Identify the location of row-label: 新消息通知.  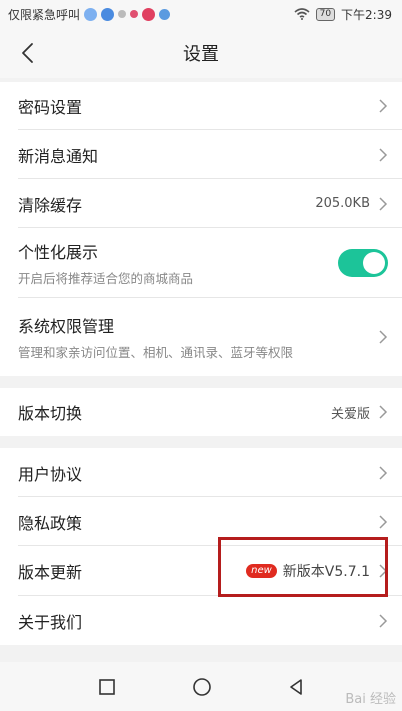
(58, 156).